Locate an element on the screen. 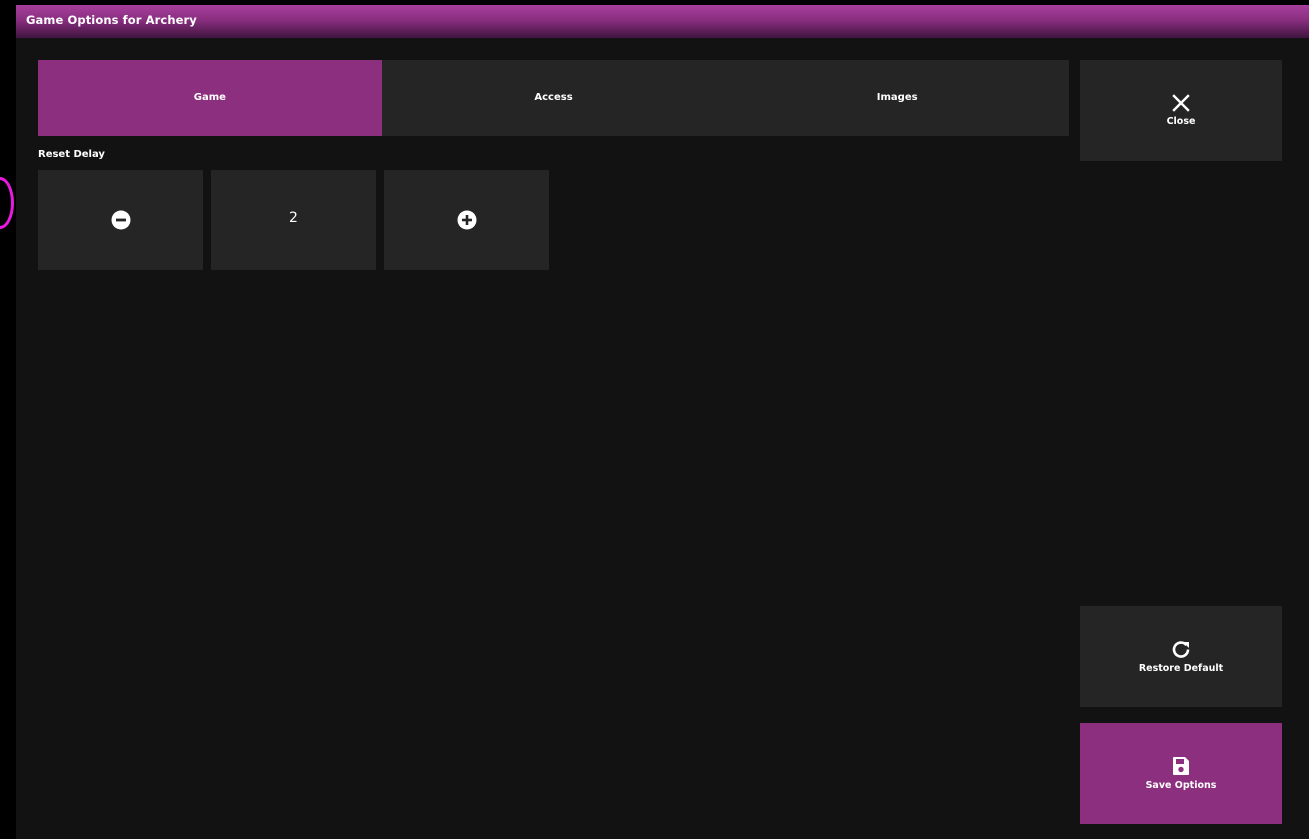 Image resolution: width=1309 pixels, height=839 pixels. tab-label: Images is located at coordinates (897, 97).